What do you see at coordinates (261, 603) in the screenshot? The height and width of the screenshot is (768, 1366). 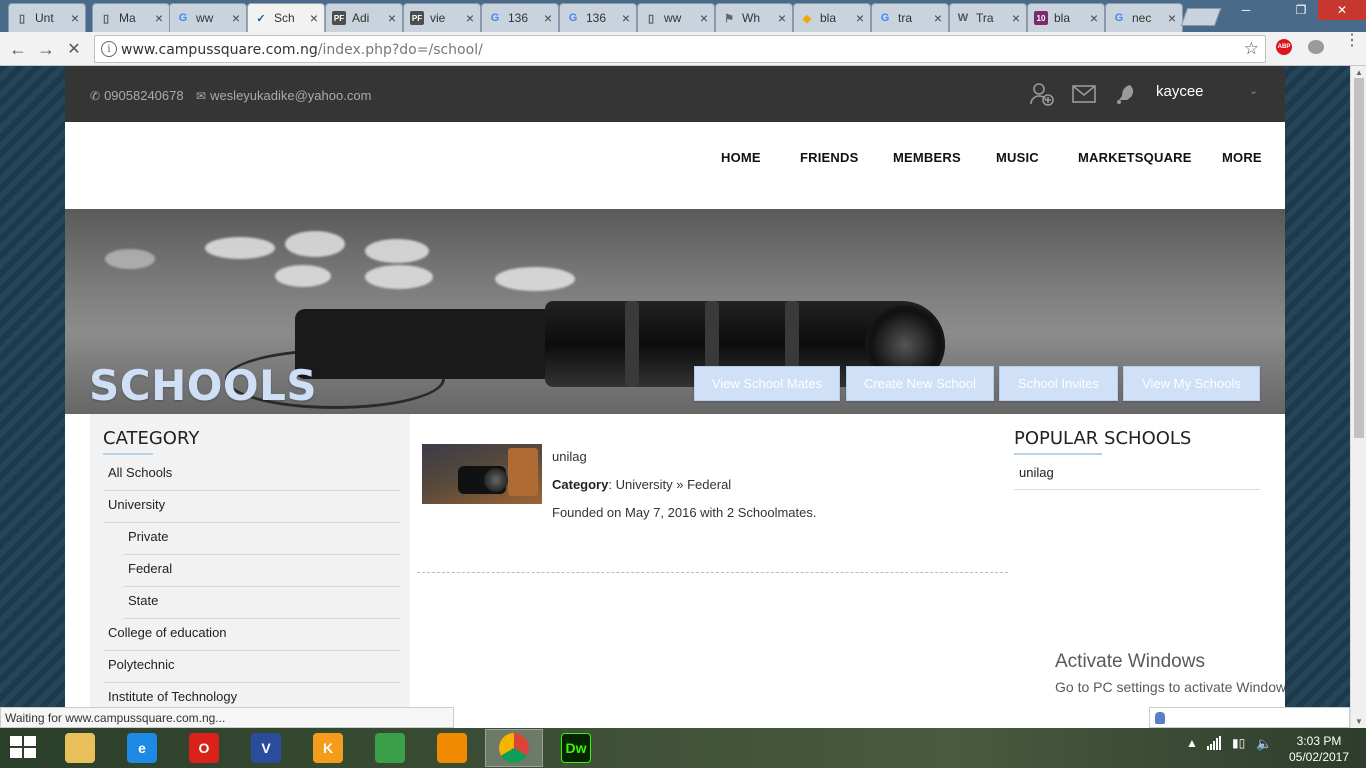 I see `category-item: State` at bounding box center [261, 603].